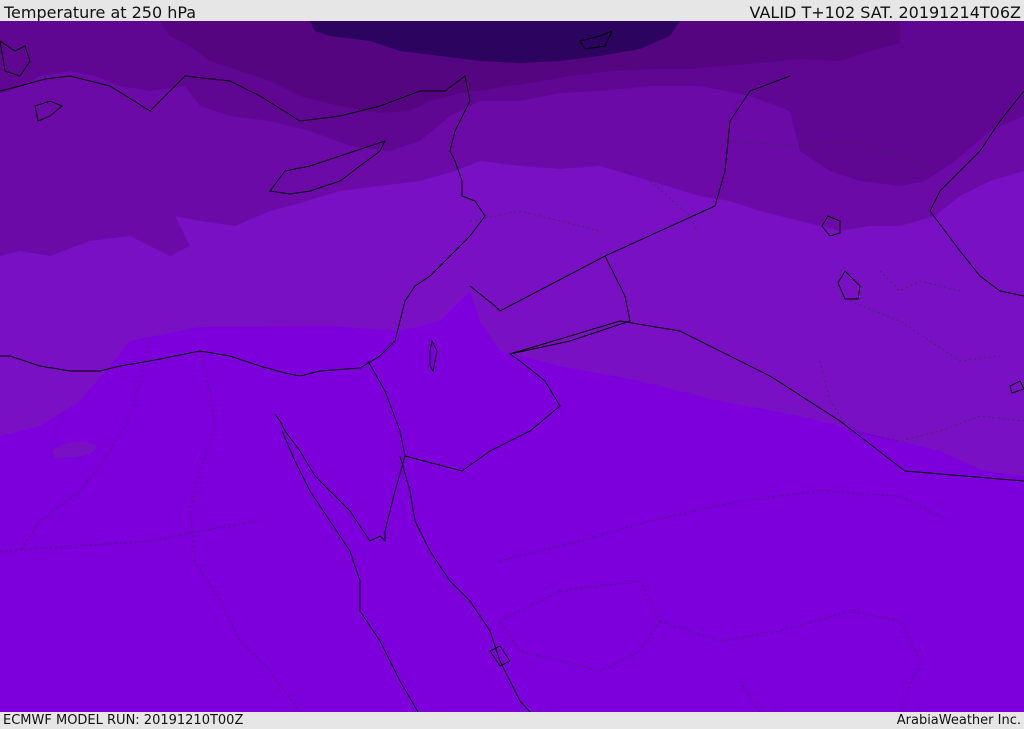 The height and width of the screenshot is (729, 1024). I want to click on credit-label: ArabiaWeather Inc., so click(958, 720).